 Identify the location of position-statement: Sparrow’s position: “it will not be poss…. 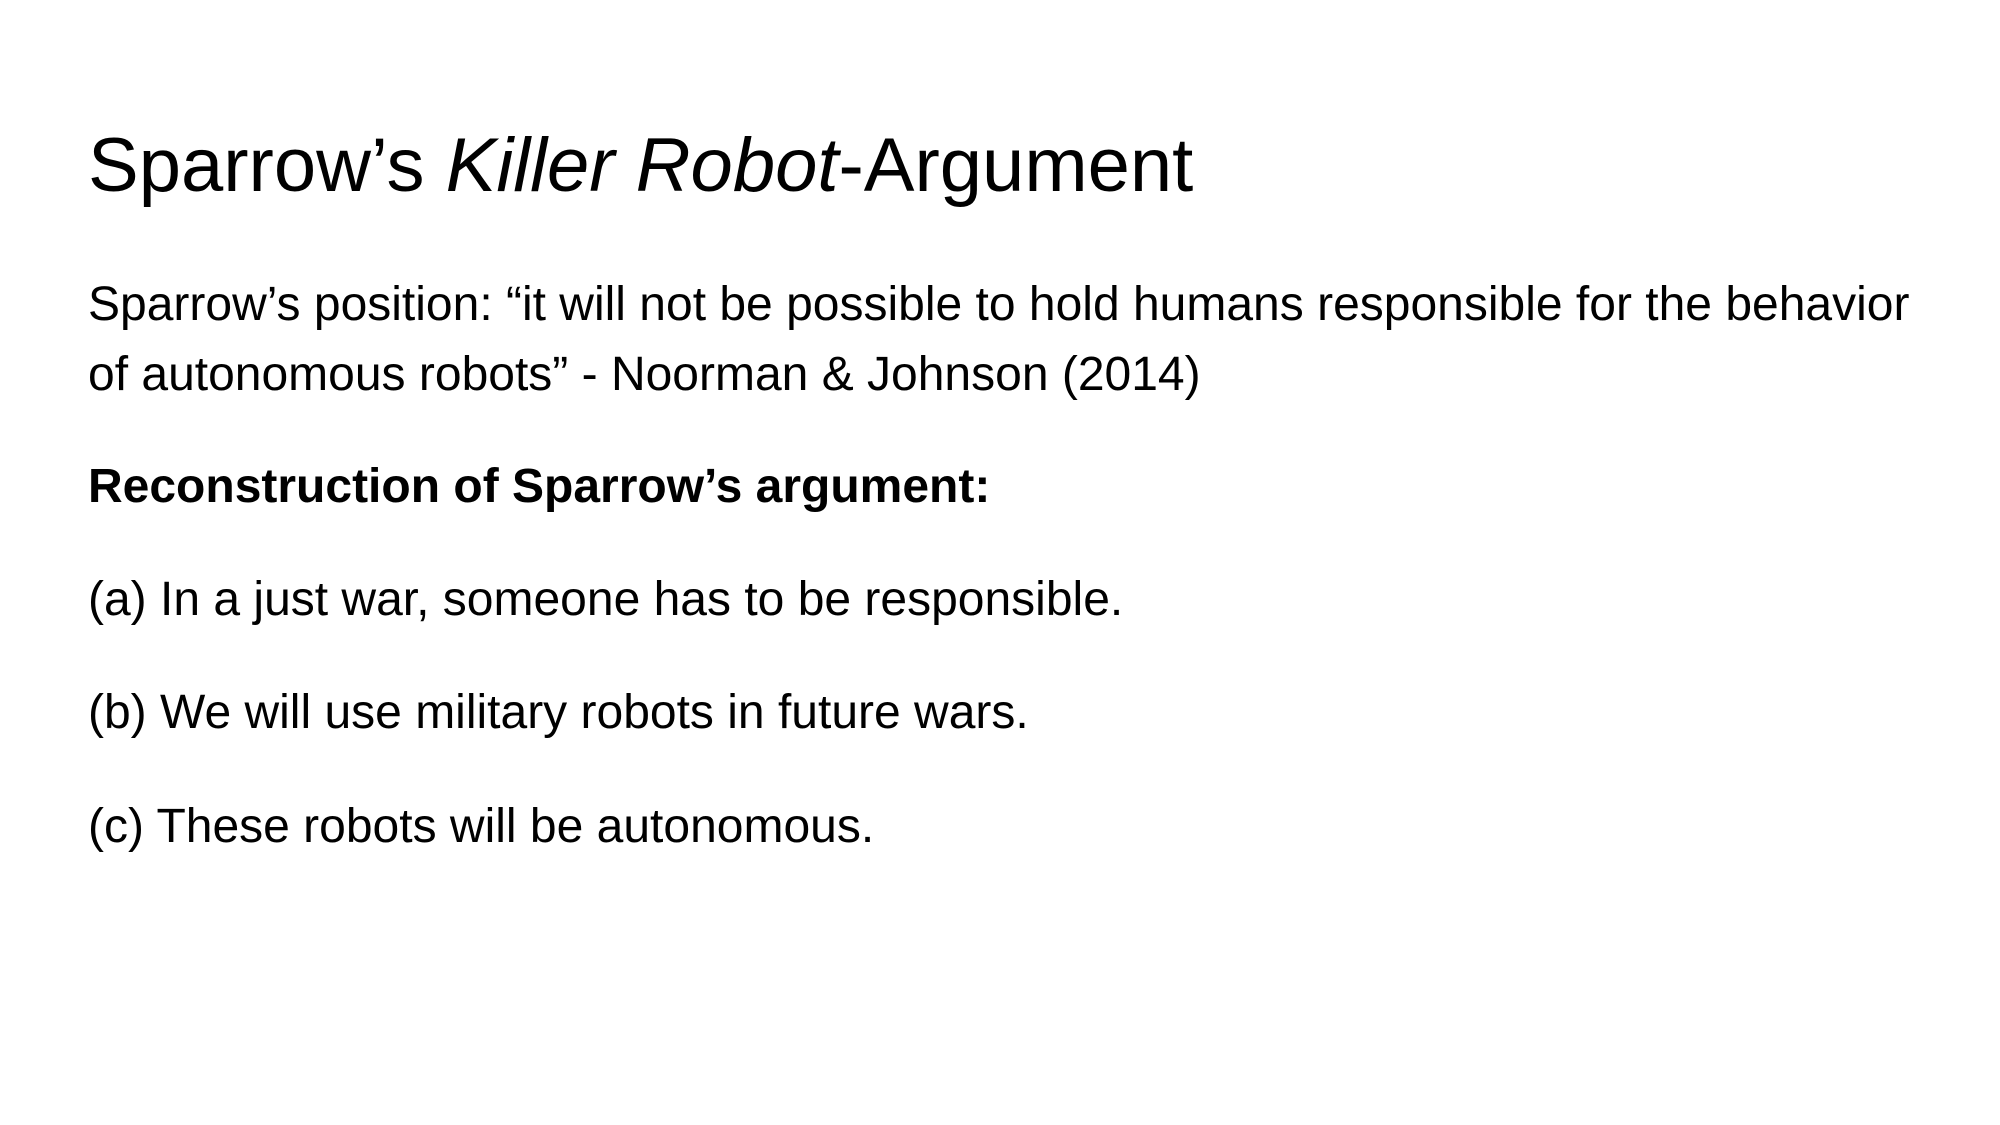
(999, 339).